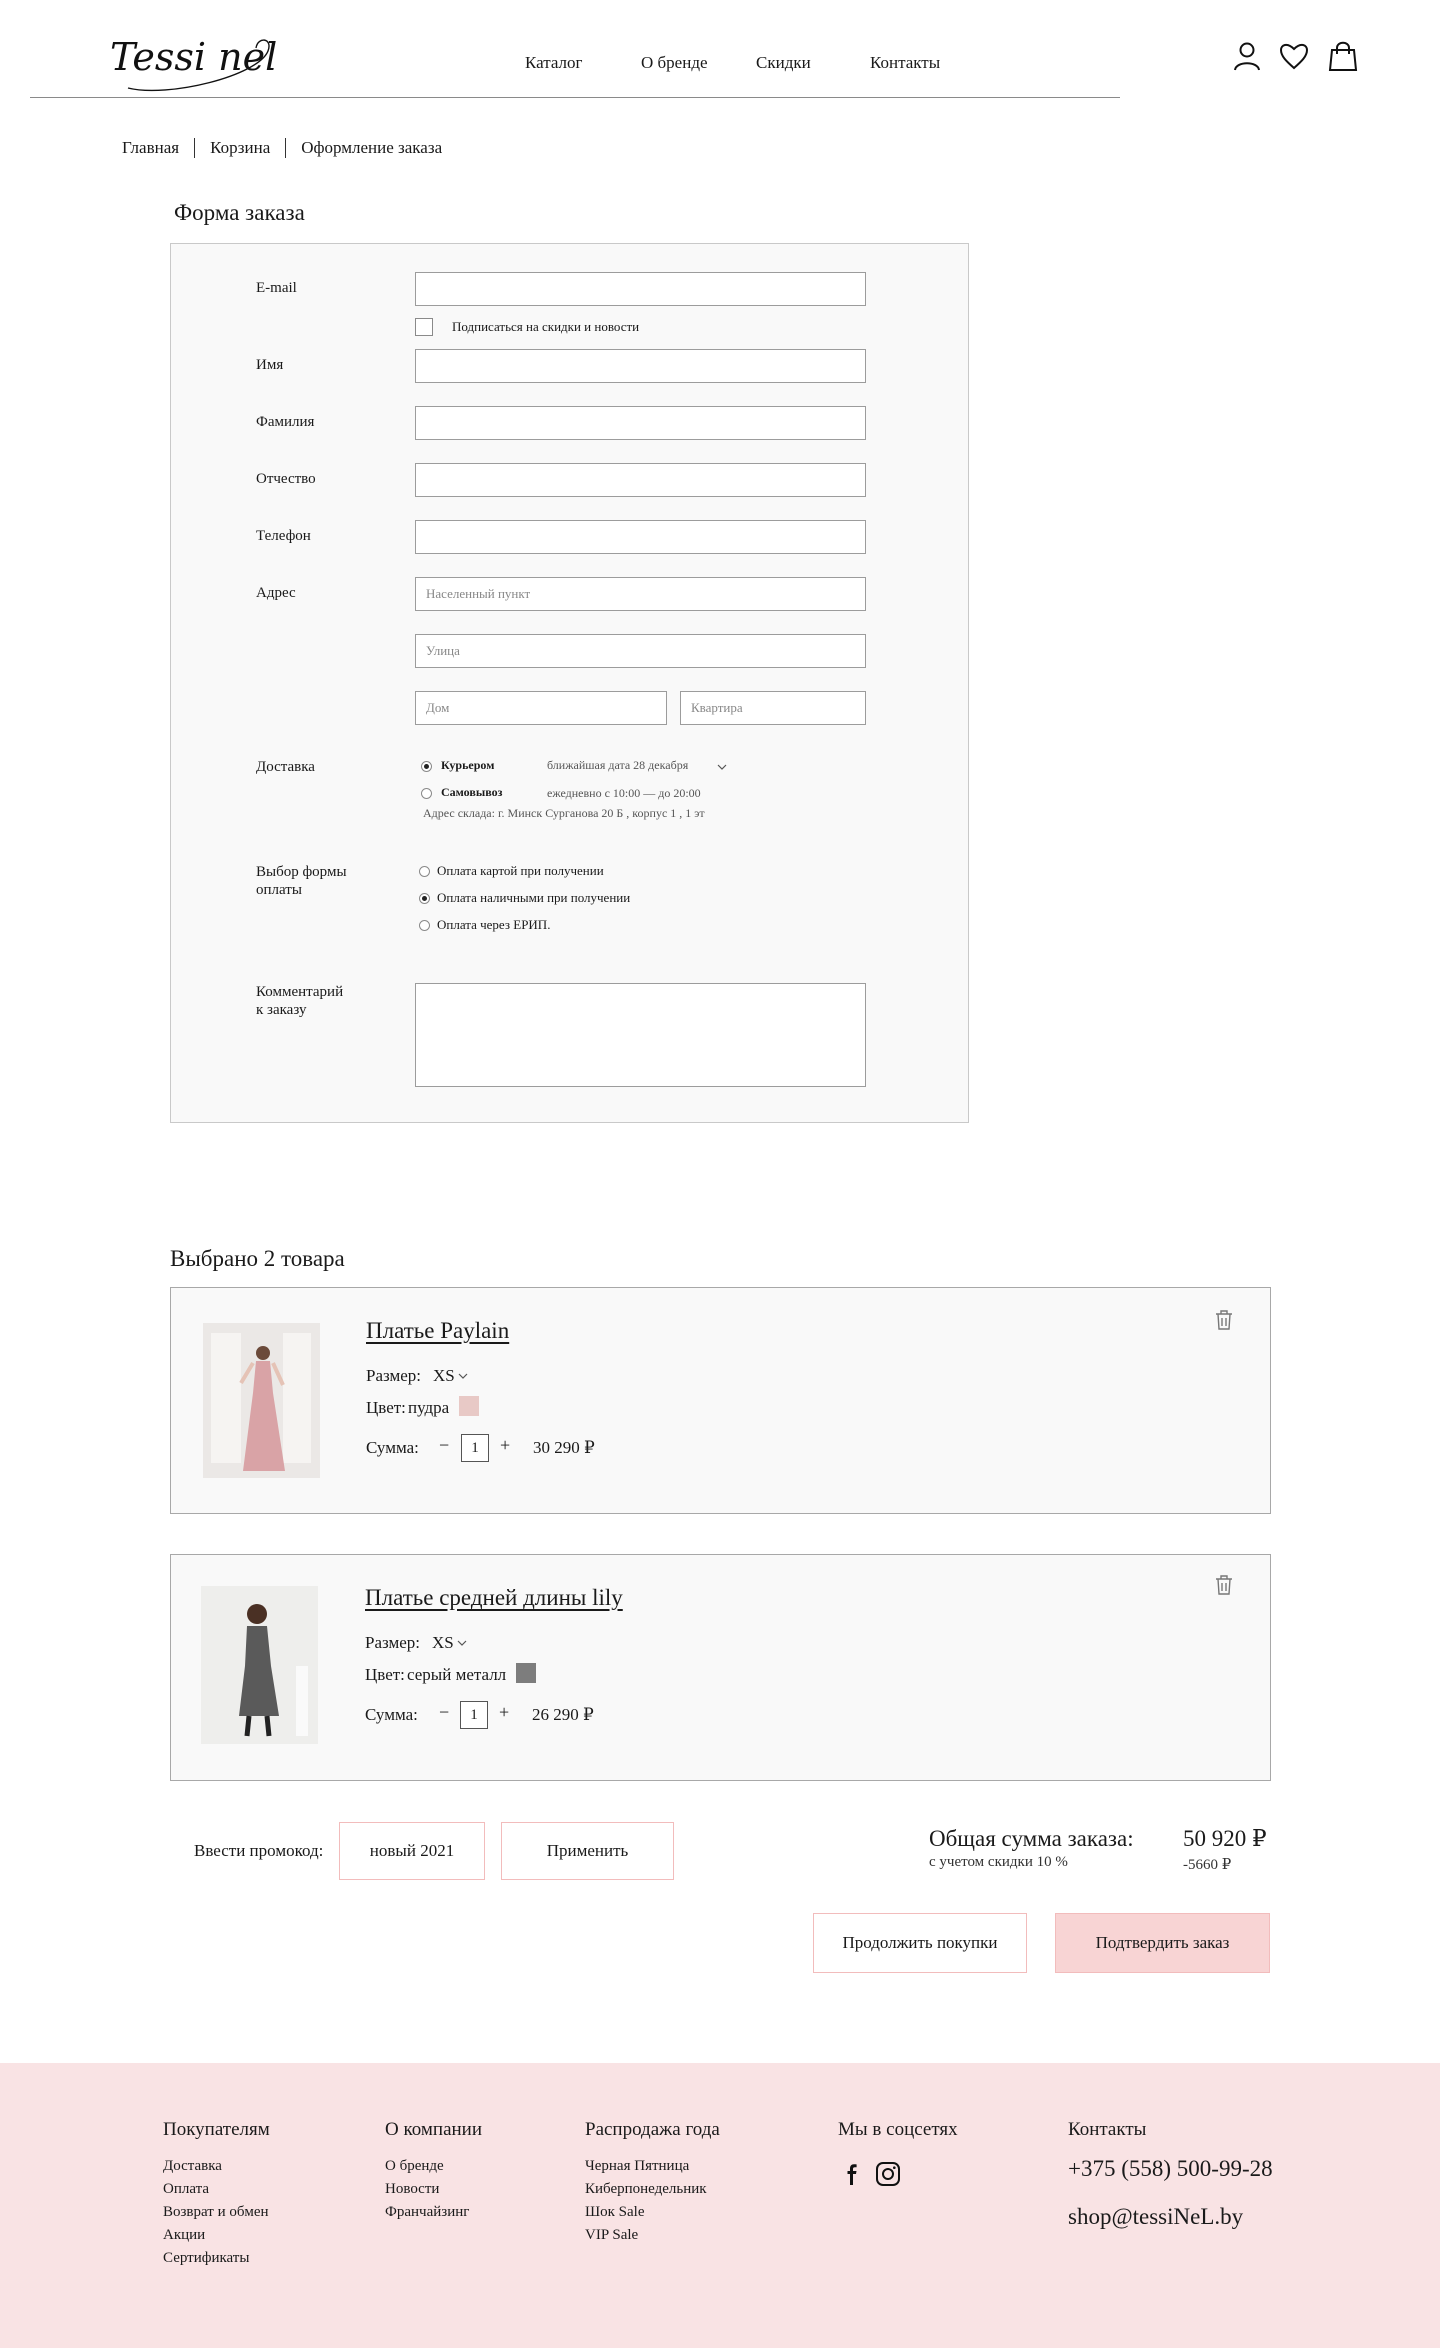  Describe the element at coordinates (851, 2174) in the screenshot. I see `facebook-icon` at that location.